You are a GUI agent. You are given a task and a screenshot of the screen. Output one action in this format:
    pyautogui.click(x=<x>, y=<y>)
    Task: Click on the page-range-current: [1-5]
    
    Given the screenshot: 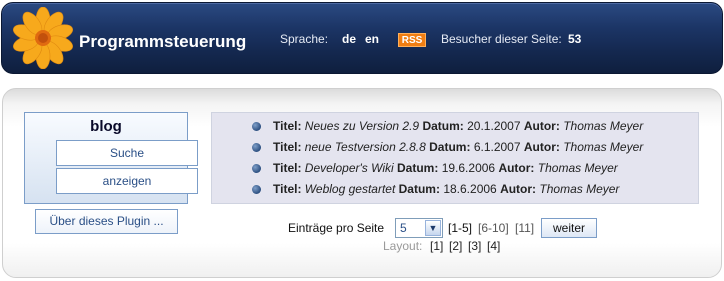 What is the action you would take?
    pyautogui.click(x=460, y=228)
    